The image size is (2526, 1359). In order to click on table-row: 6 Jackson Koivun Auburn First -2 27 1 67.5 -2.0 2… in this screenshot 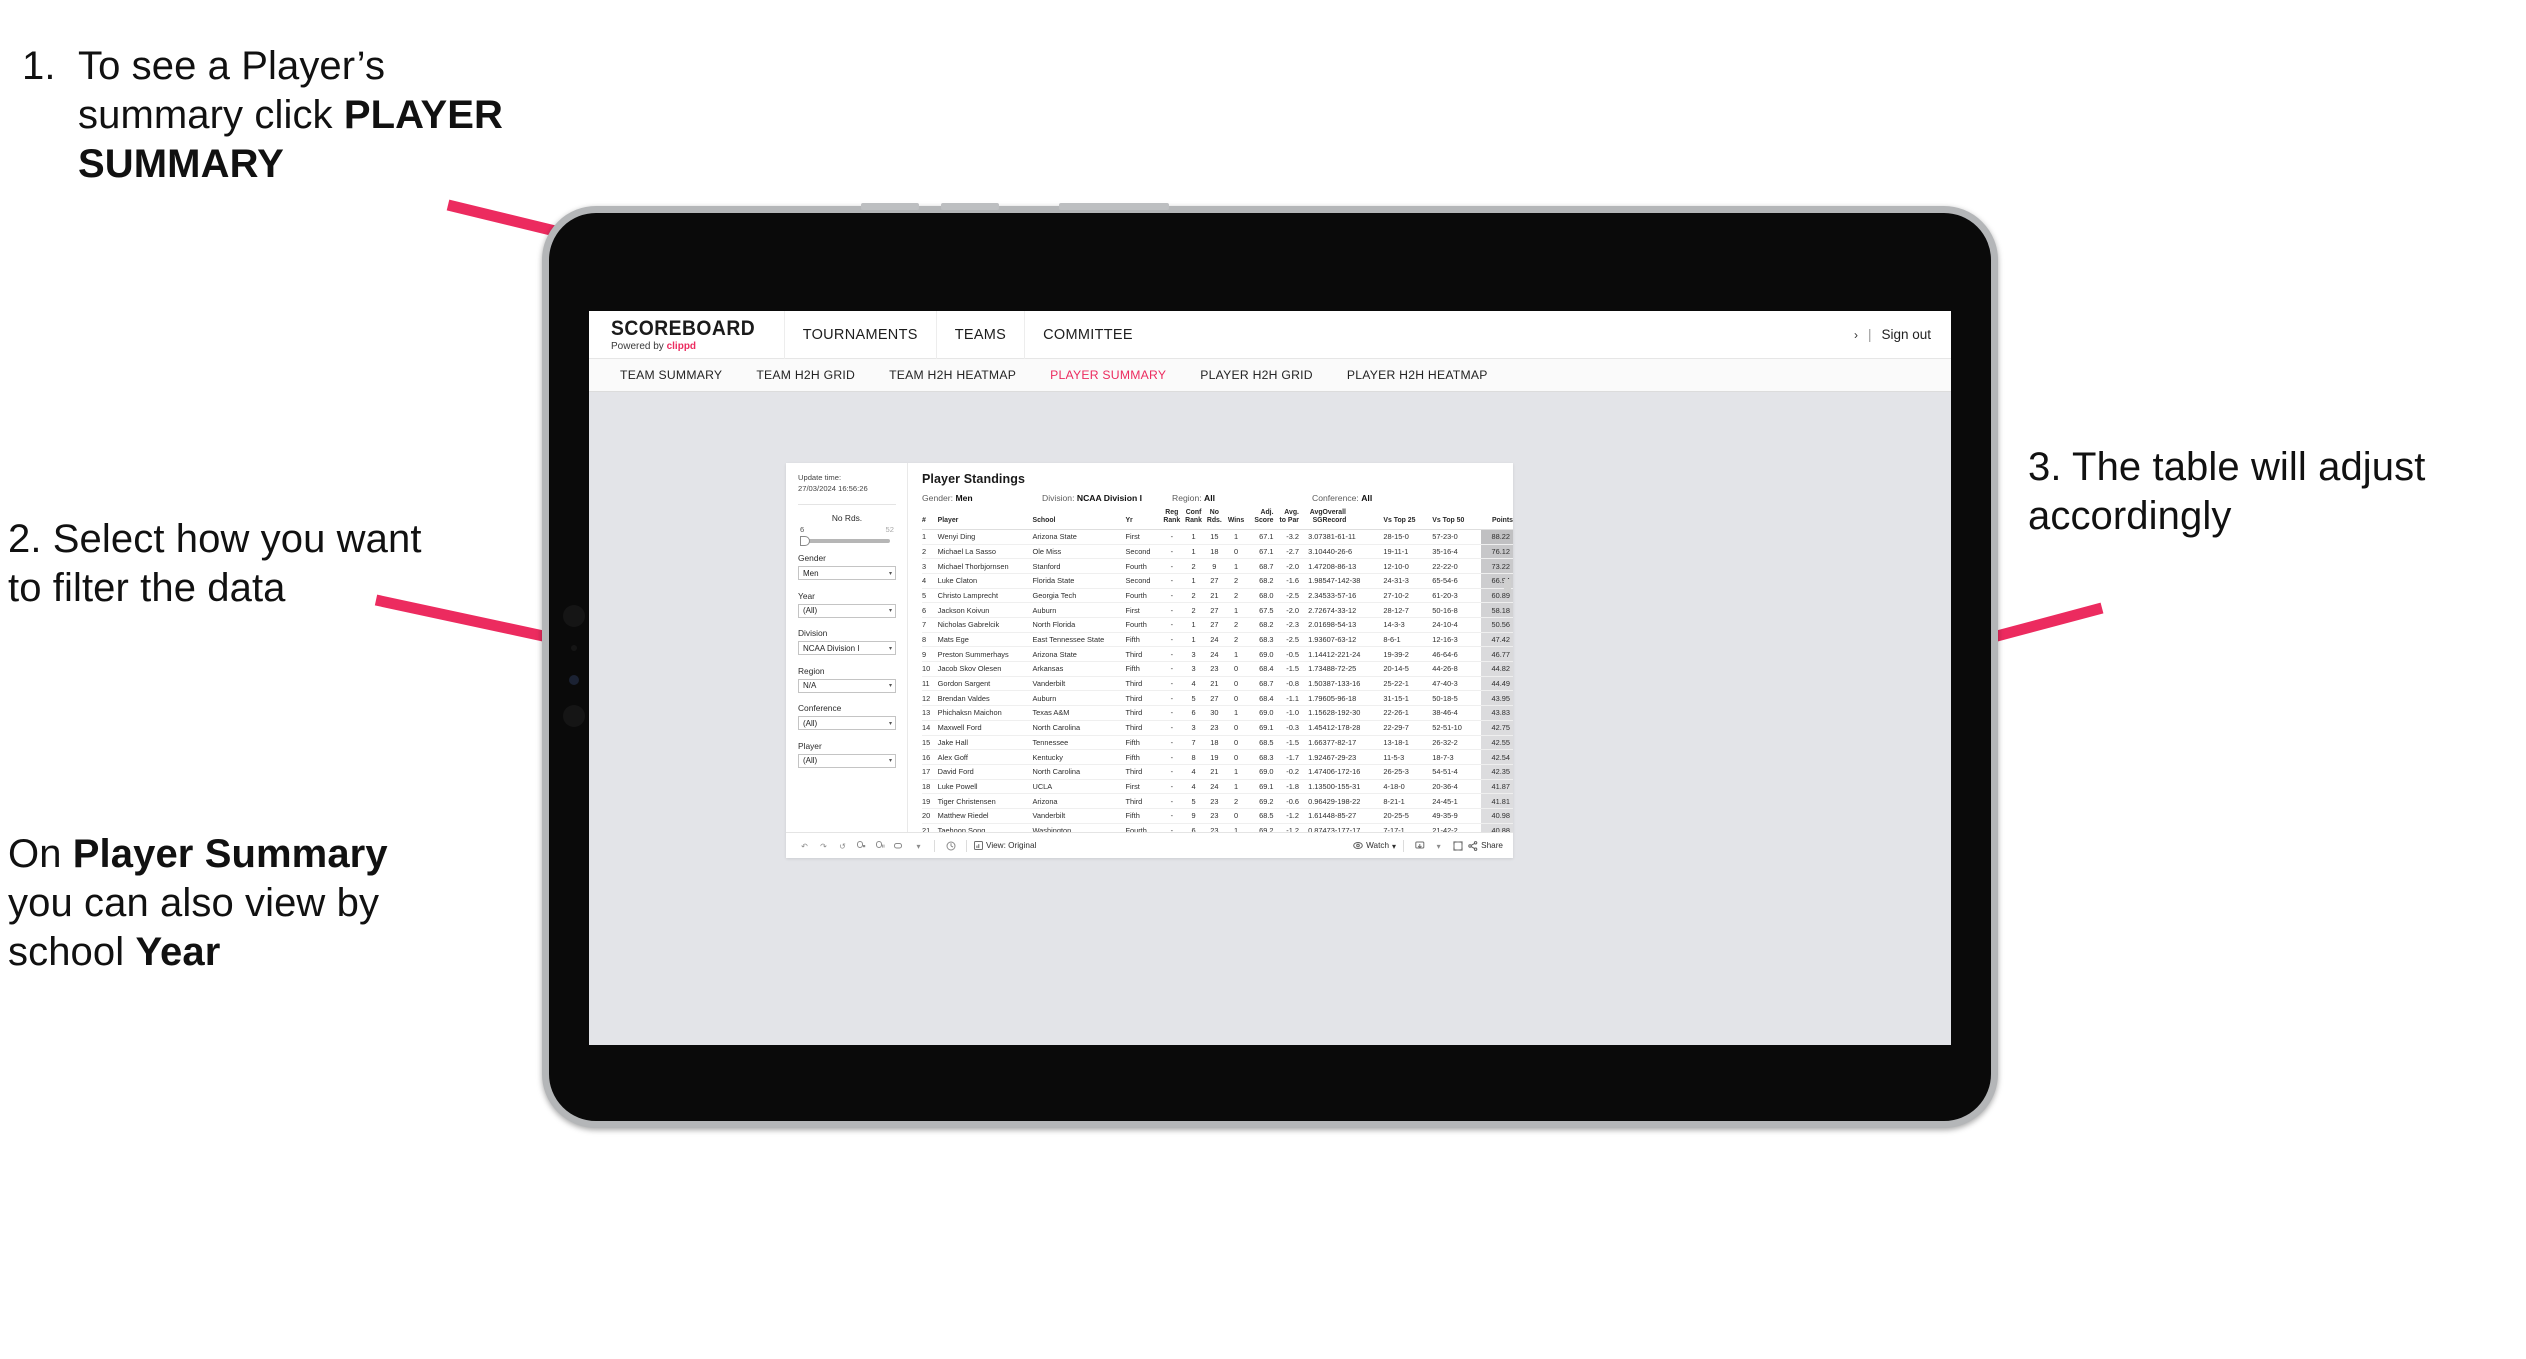, I will do `click(1217, 610)`.